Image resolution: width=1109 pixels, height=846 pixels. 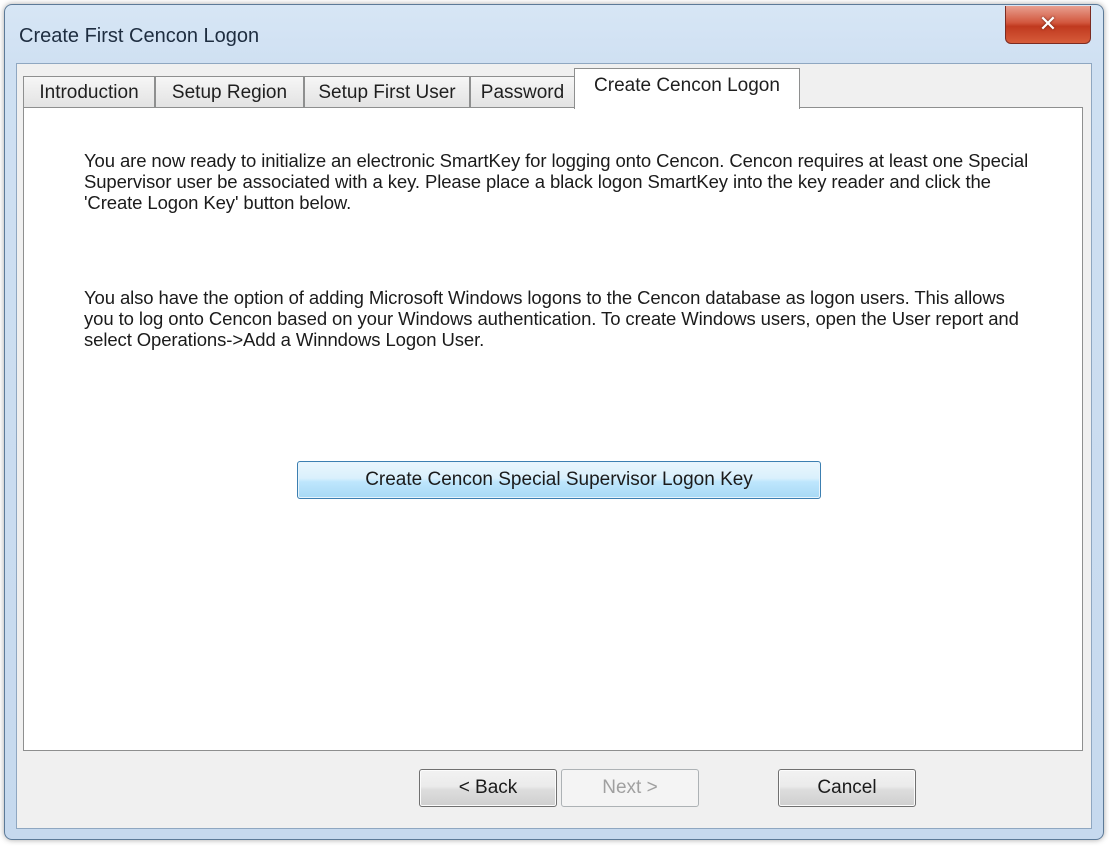 I want to click on next-button: Next >, so click(x=630, y=788).